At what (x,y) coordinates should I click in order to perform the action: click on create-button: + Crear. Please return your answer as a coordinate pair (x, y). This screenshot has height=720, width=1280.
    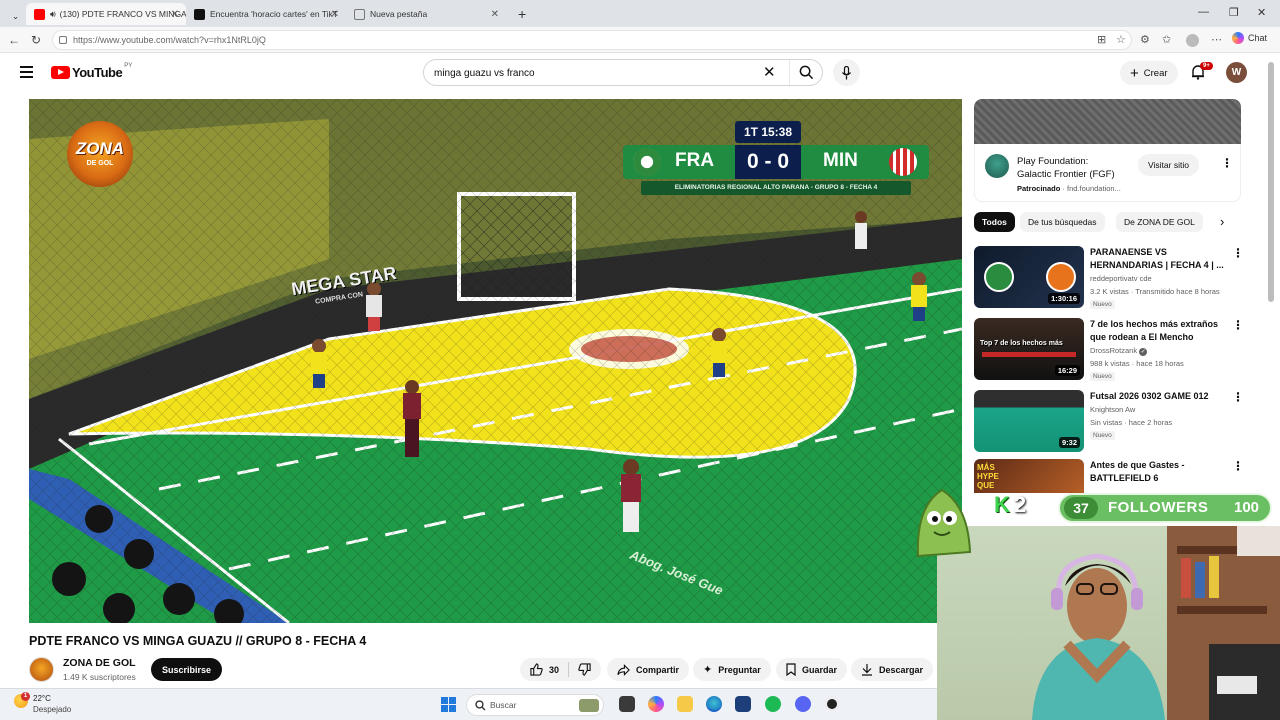
    Looking at the image, I should click on (1149, 73).